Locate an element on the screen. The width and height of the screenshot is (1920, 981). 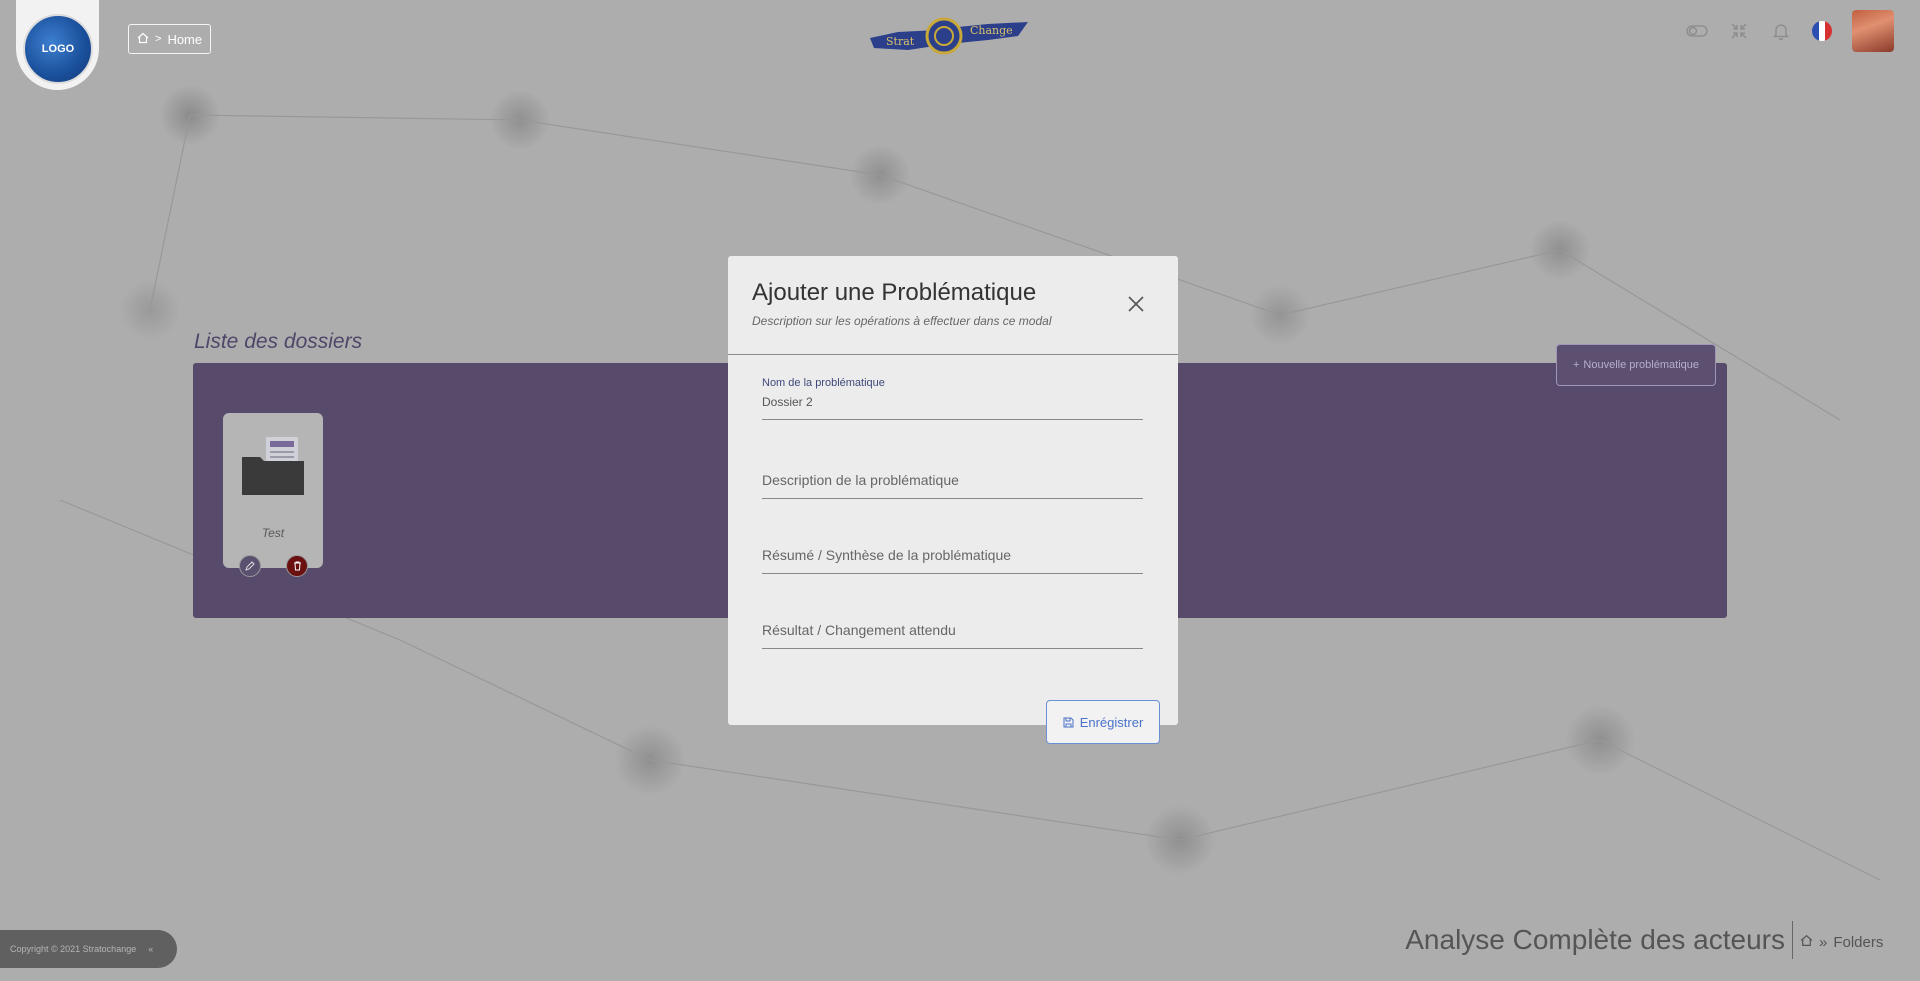
footer-divider is located at coordinates (1792, 940).